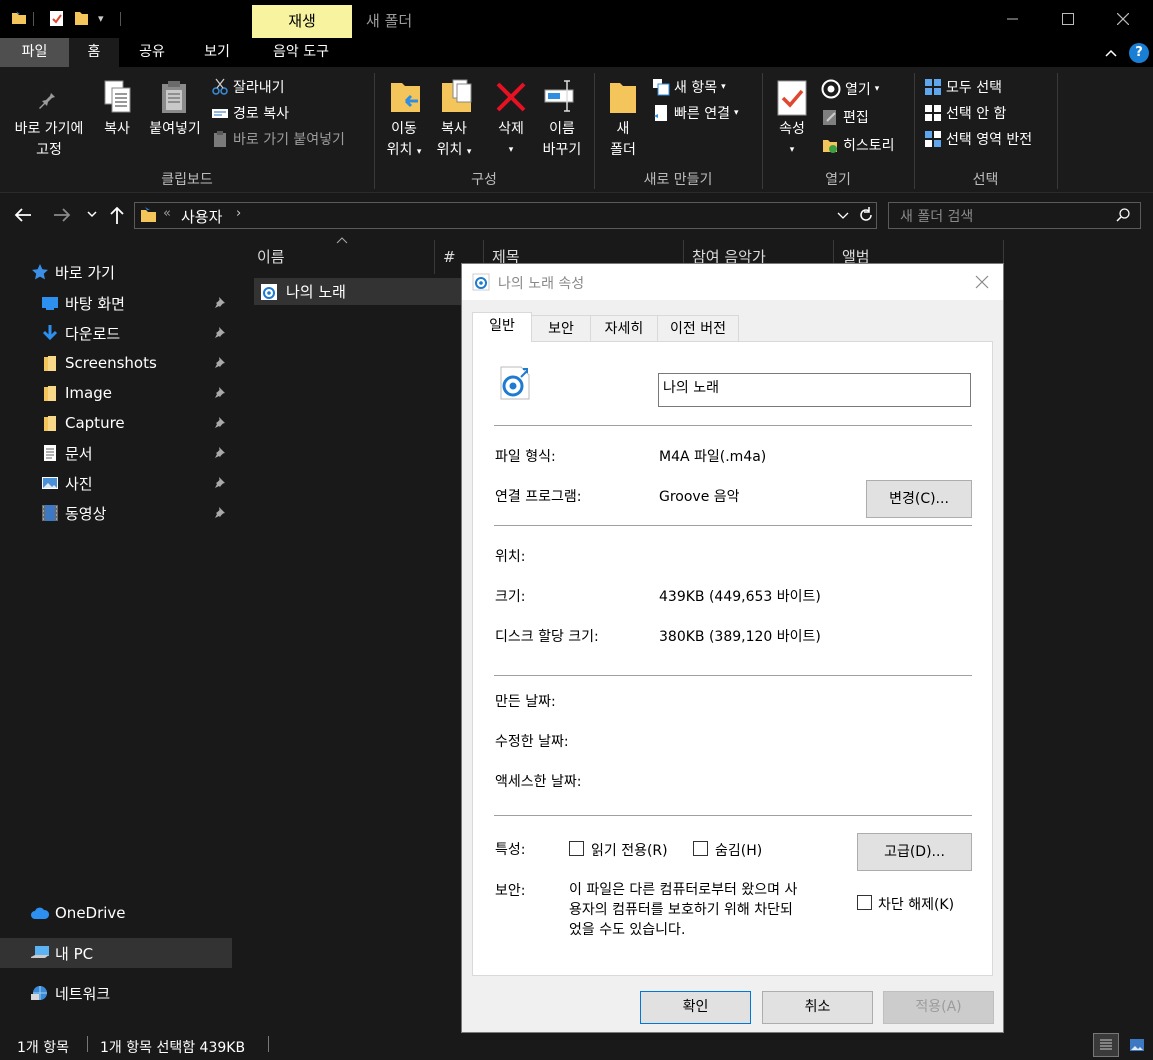 This screenshot has width=1153, height=1060. I want to click on accessed-label: 액세스한 날짜:, so click(538, 782).